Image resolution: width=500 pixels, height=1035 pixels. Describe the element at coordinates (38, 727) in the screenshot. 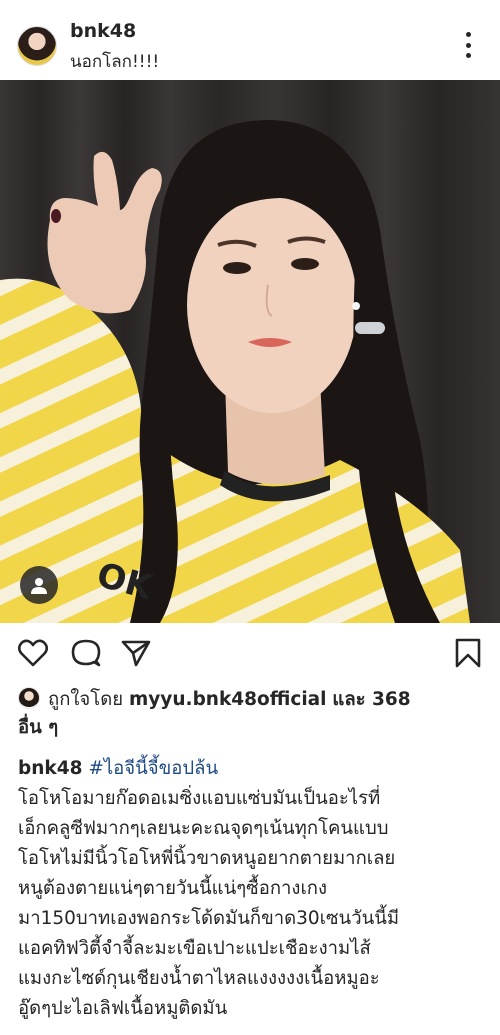

I see `likes-others: อื่น ๆ` at that location.